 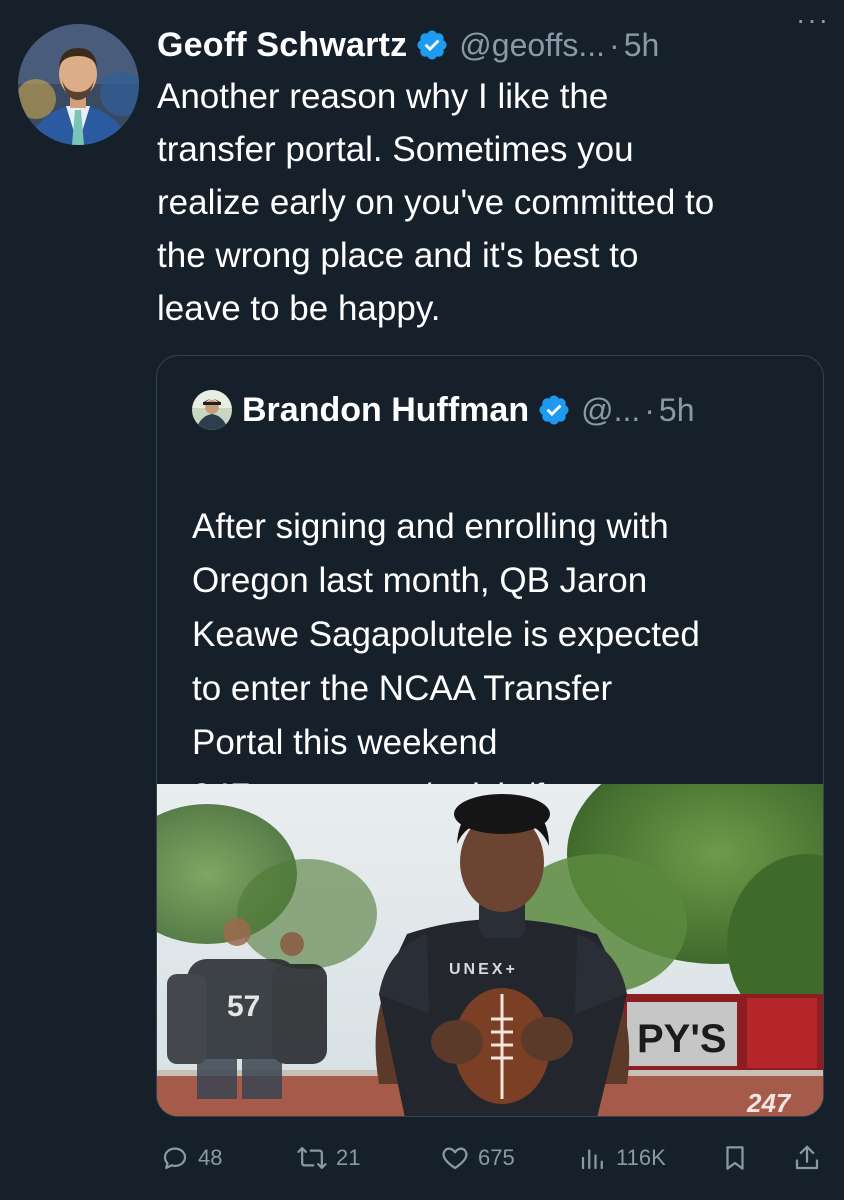 I want to click on retweet-button: 21, so click(x=328, y=1158).